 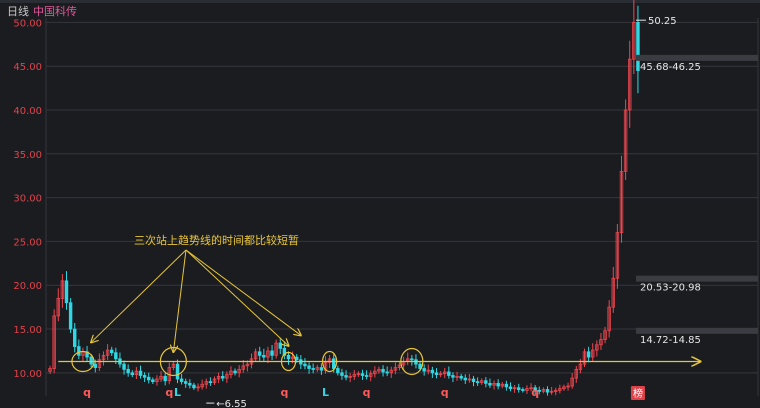 I want to click on y-tick-label: 40.00, so click(x=27, y=111).